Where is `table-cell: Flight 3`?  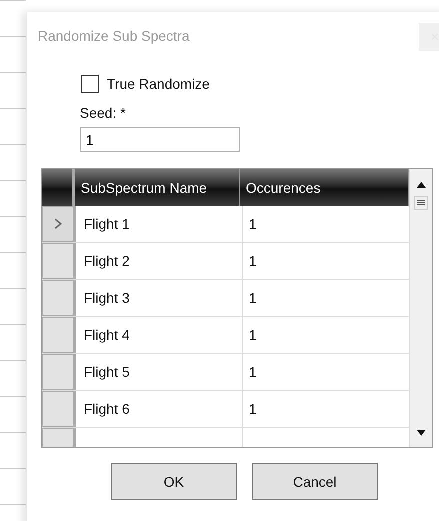 table-cell: Flight 3 is located at coordinates (160, 298).